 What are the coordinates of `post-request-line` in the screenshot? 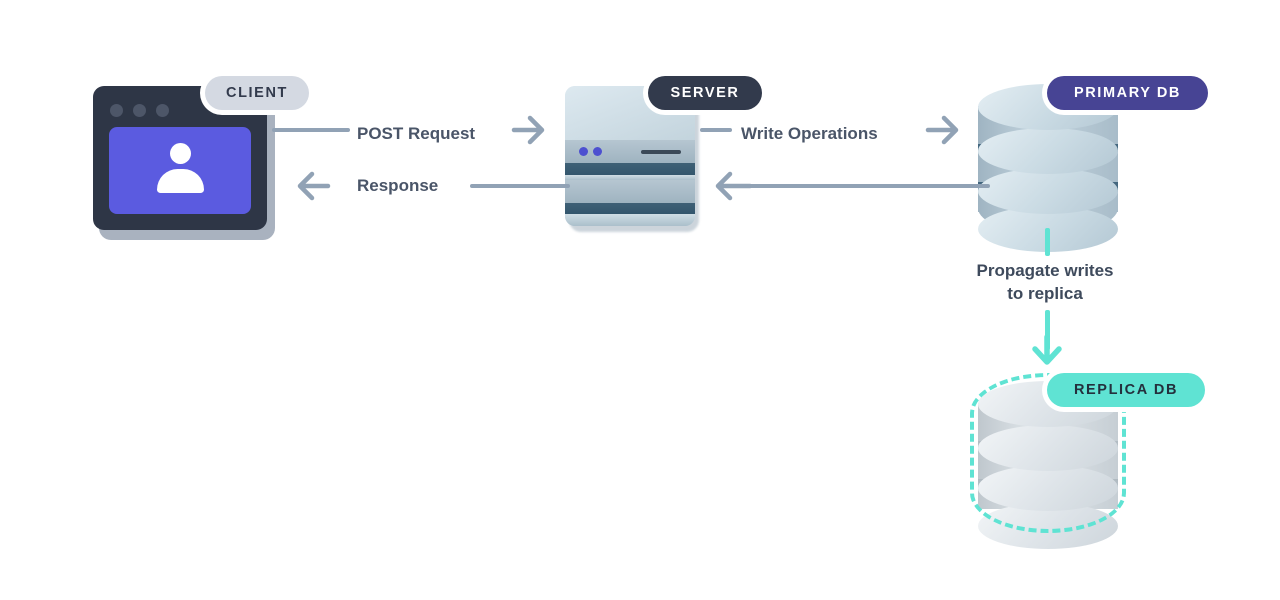 It's located at (311, 130).